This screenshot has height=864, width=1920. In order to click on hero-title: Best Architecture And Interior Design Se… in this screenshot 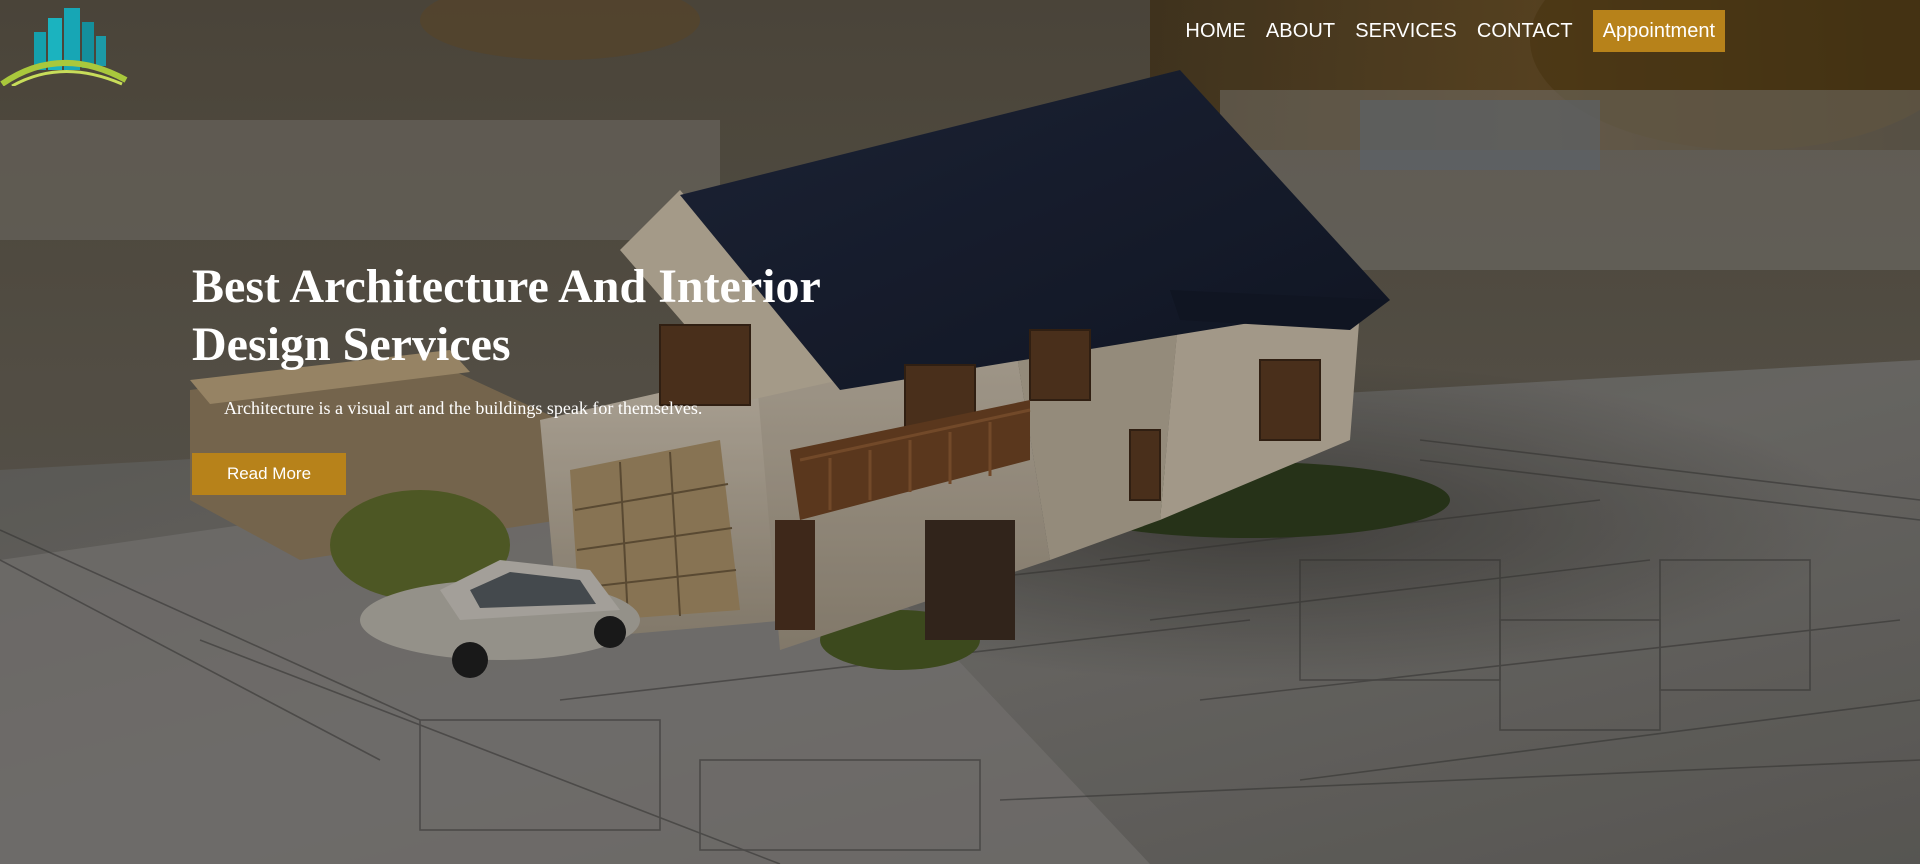, I will do `click(506, 315)`.